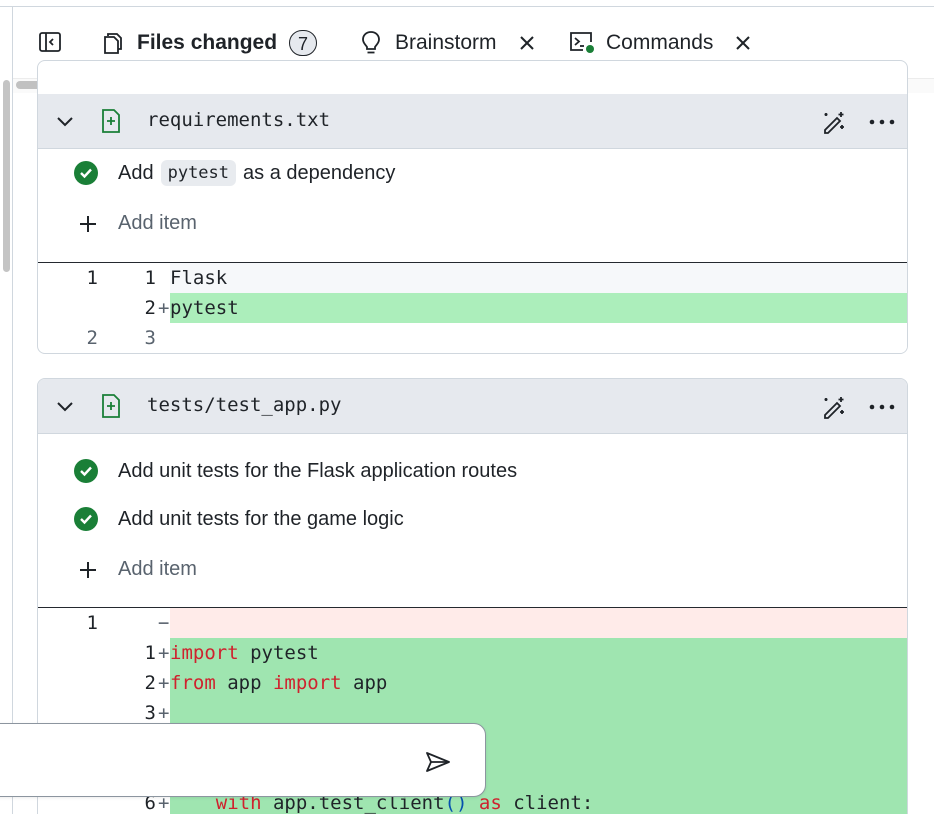 The width and height of the screenshot is (934, 814). I want to click on task-text-suffix: as a dependency, so click(319, 172).